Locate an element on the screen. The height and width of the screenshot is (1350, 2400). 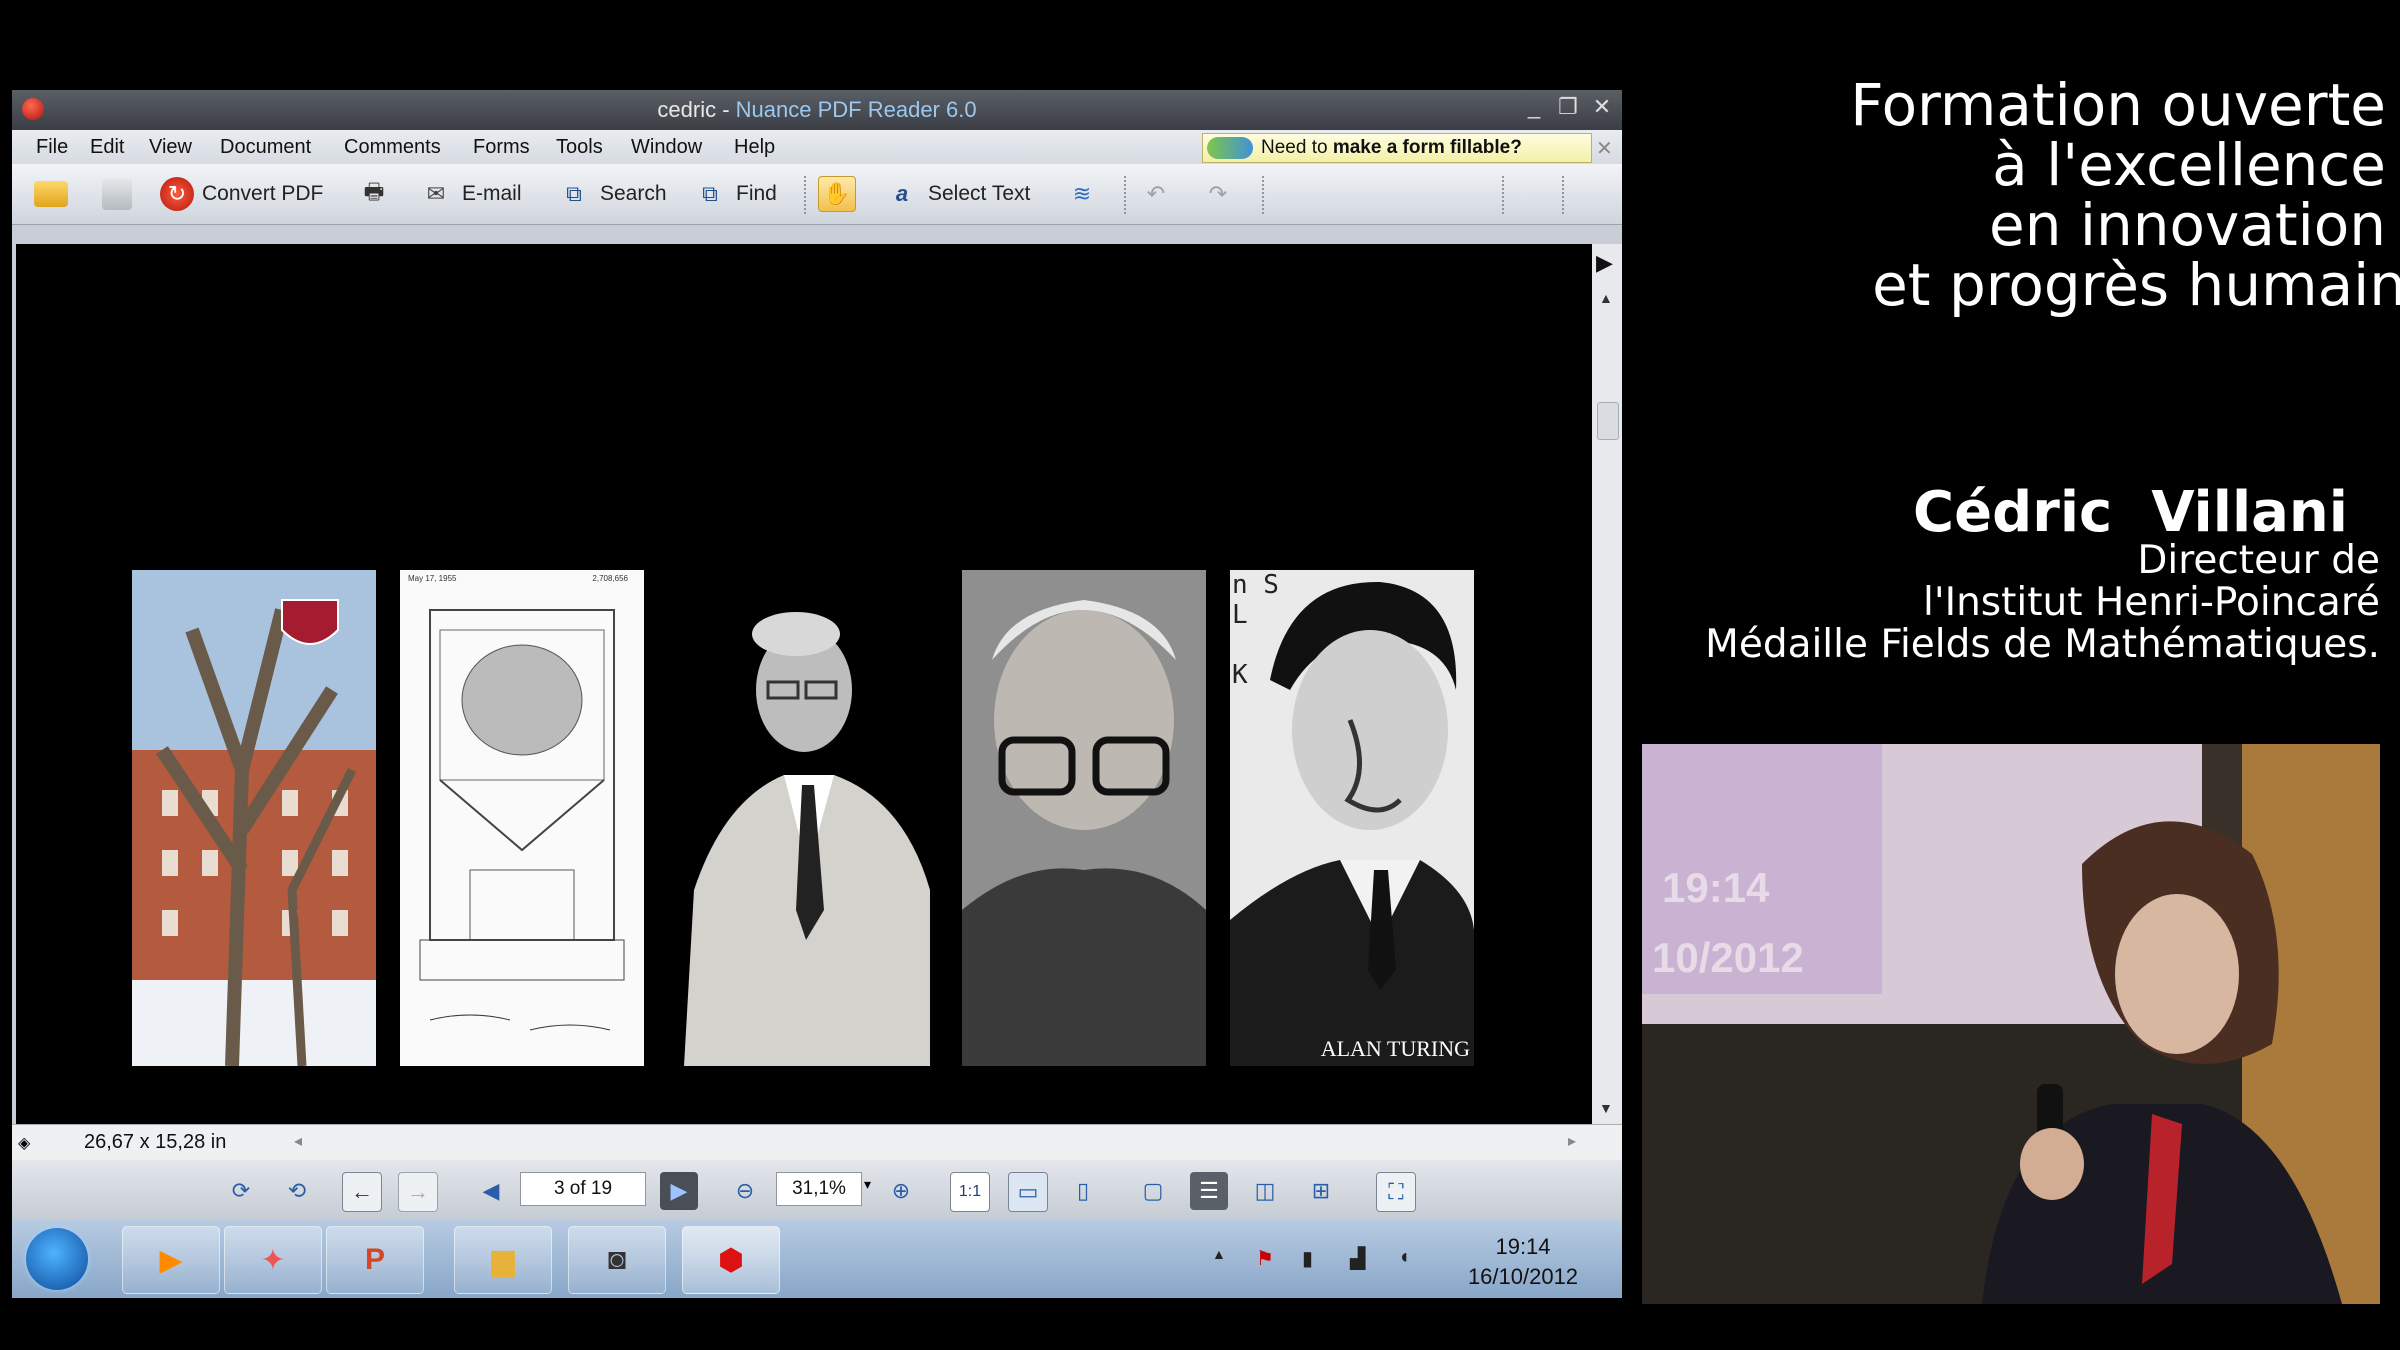
redo-button: ↷ is located at coordinates (1222, 194).